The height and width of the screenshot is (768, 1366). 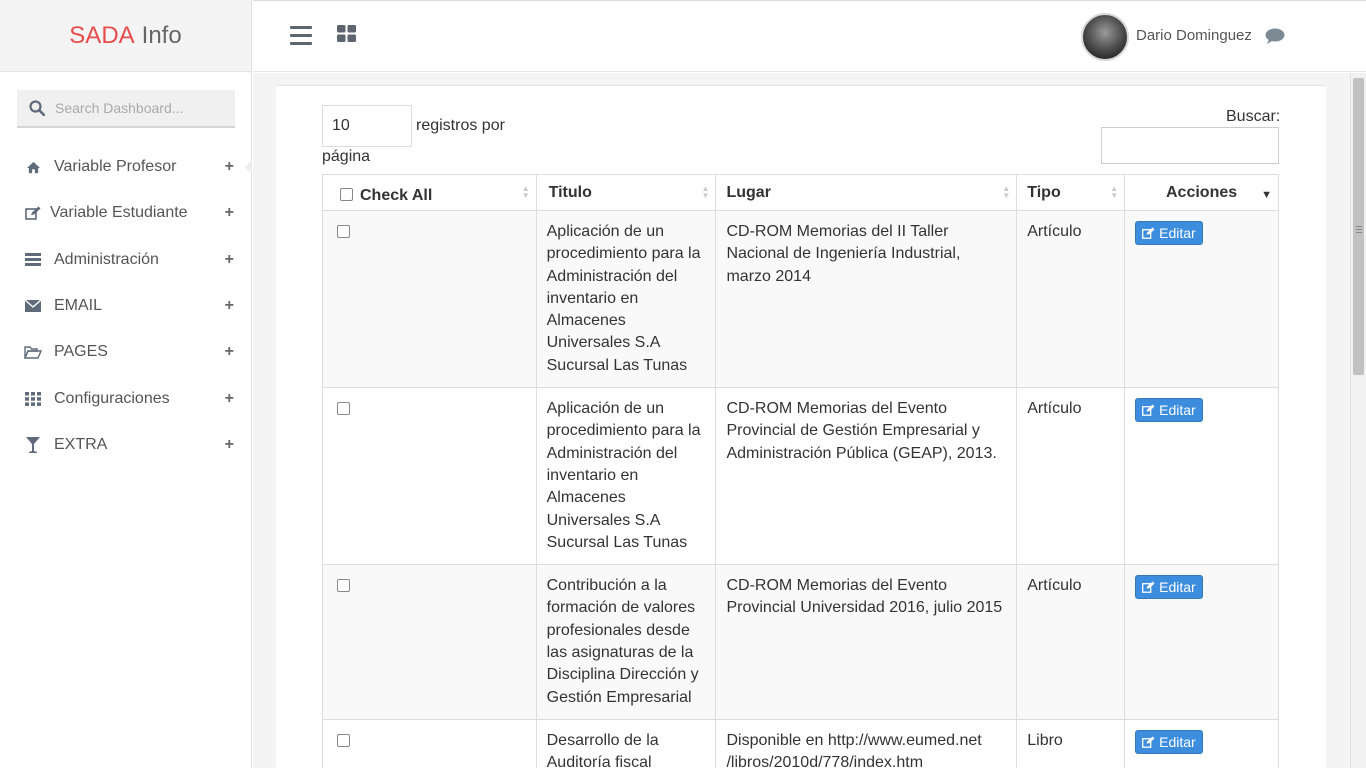 I want to click on cell-tipo: Libro, so click(x=1071, y=743).